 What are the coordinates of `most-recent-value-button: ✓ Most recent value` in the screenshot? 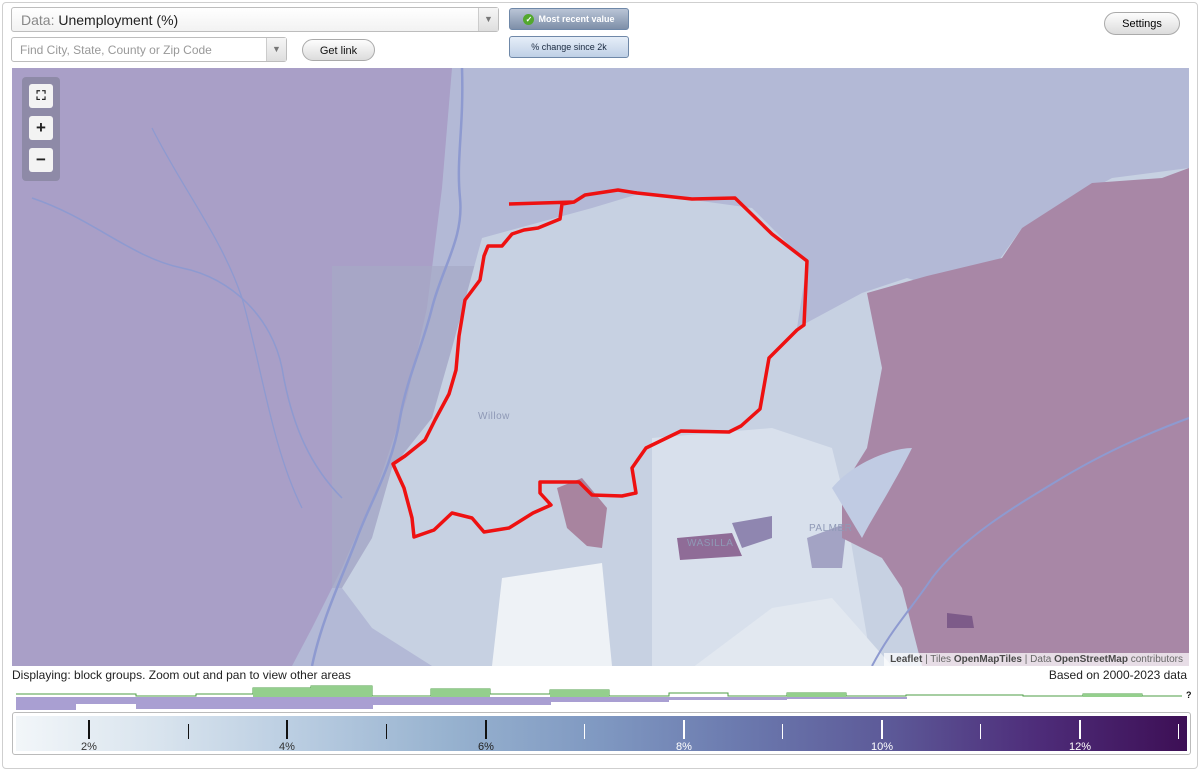 It's located at (569, 19).